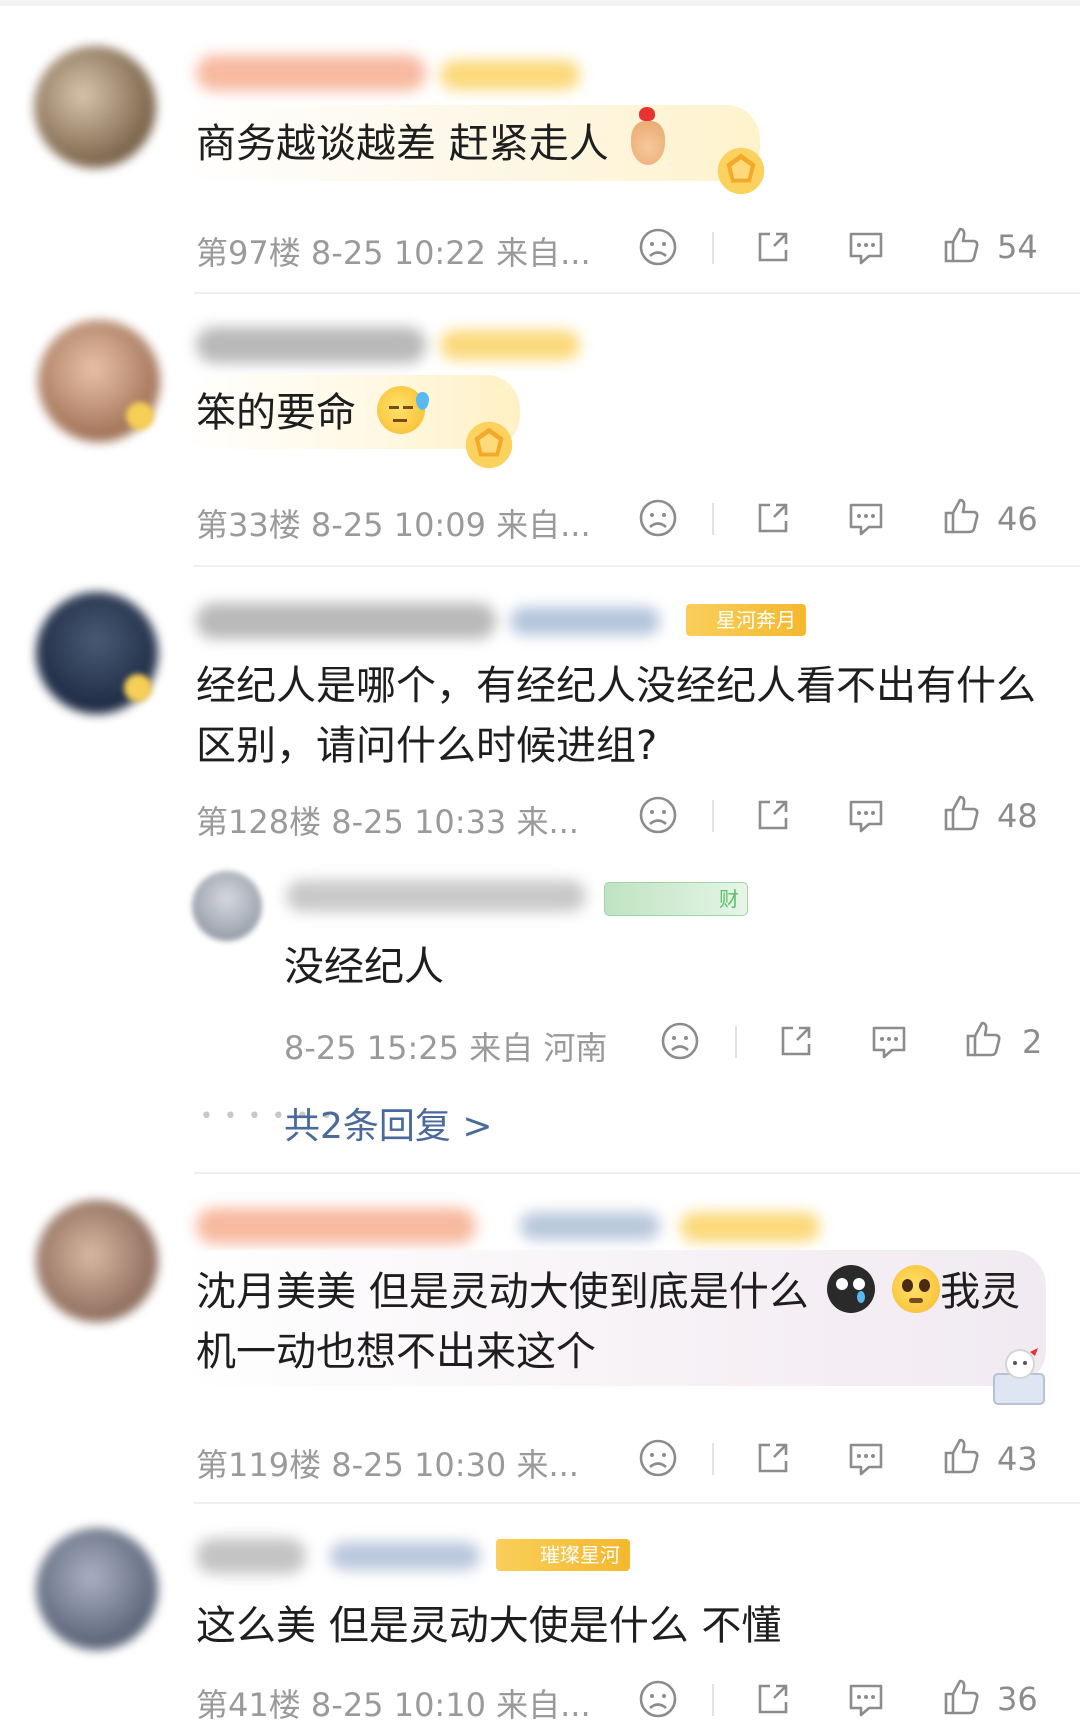 Image resolution: width=1080 pixels, height=1723 pixels. What do you see at coordinates (750, 1227) in the screenshot?
I see `fan-tag-blurred` at bounding box center [750, 1227].